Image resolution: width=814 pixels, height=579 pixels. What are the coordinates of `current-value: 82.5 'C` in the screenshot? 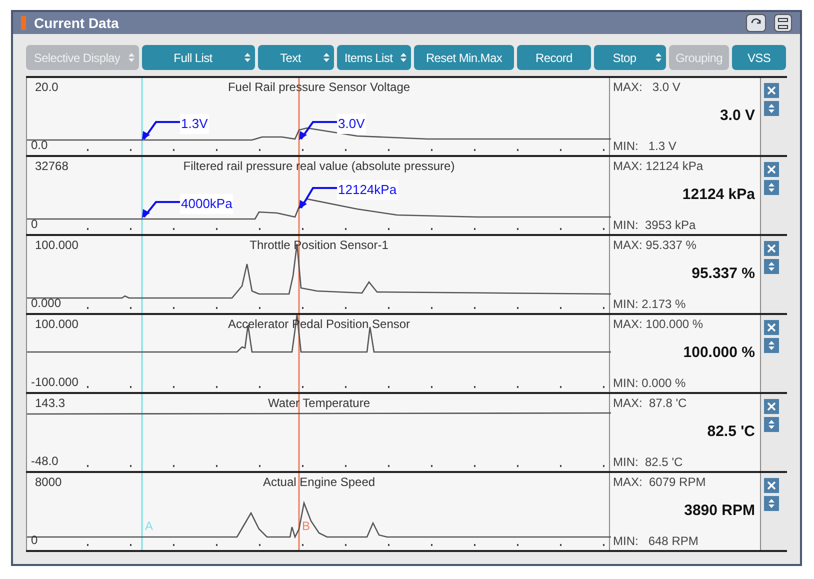 It's located at (731, 432).